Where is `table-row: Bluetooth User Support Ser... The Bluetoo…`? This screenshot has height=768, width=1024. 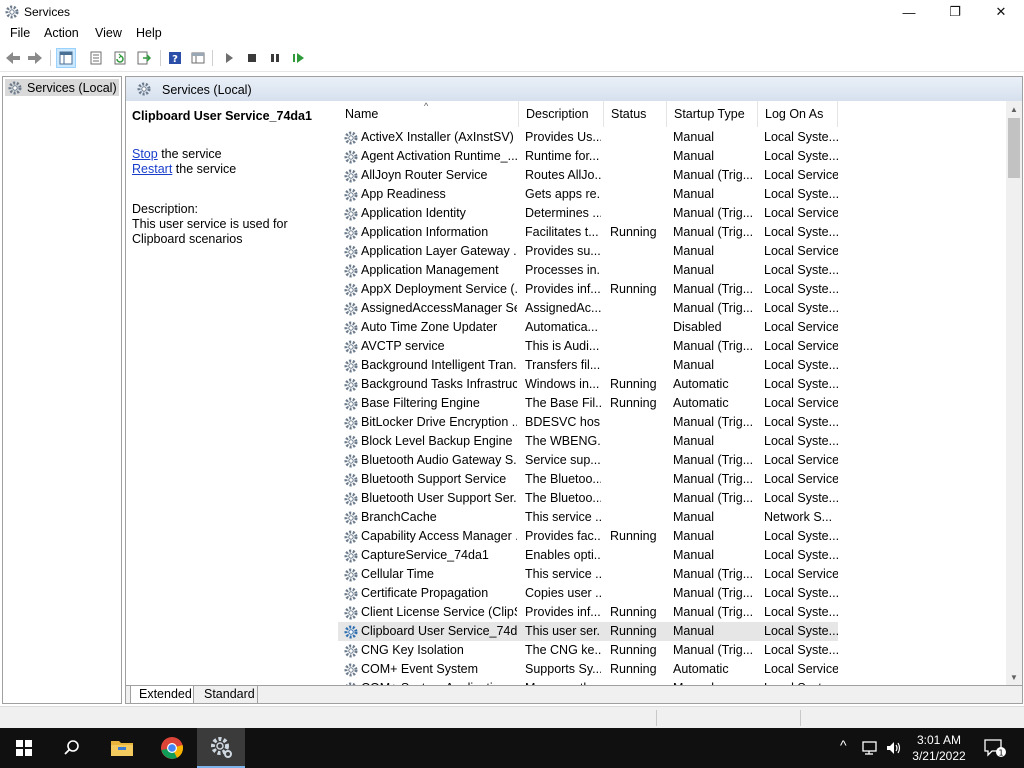 table-row: Bluetooth User Support Ser... The Bluetoo… is located at coordinates (588, 498).